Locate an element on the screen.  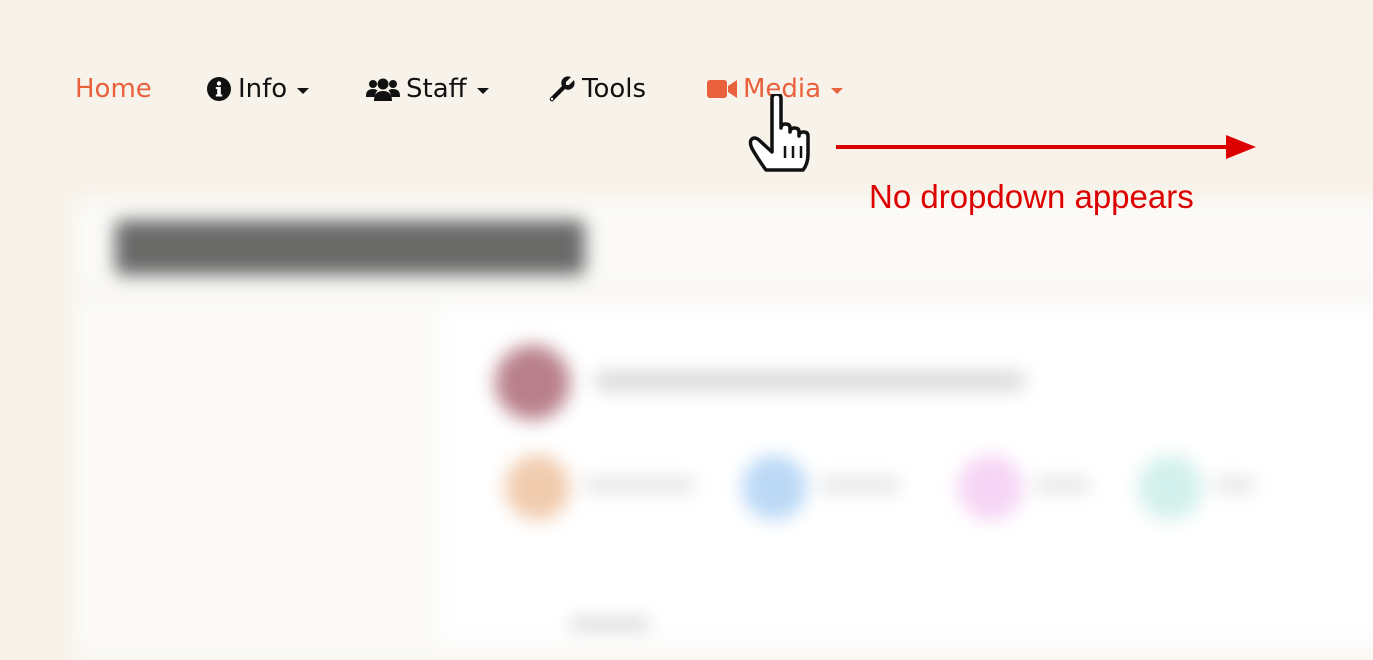
nav-item-label: Tools is located at coordinates (614, 89).